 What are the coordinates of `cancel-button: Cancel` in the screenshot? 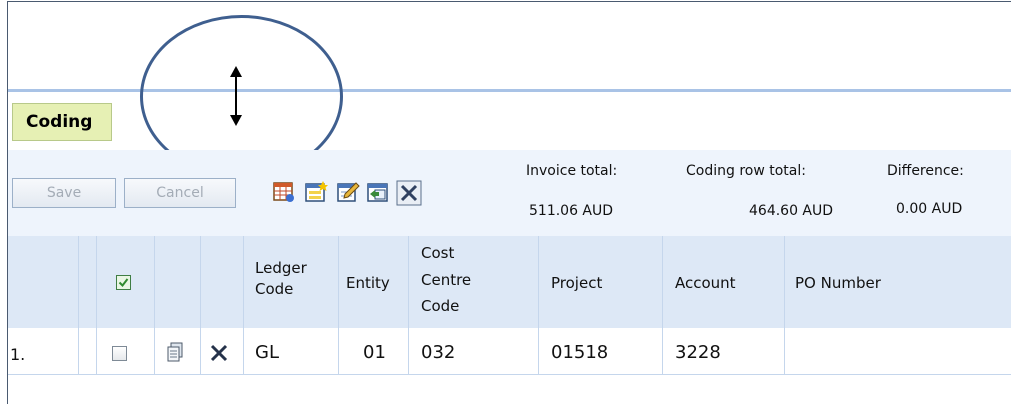 It's located at (180, 193).